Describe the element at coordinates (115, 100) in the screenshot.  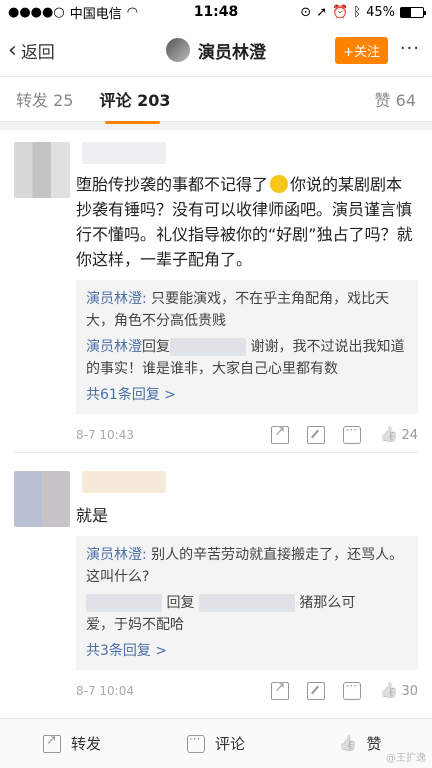
I see `tab-comments-label: 评论` at that location.